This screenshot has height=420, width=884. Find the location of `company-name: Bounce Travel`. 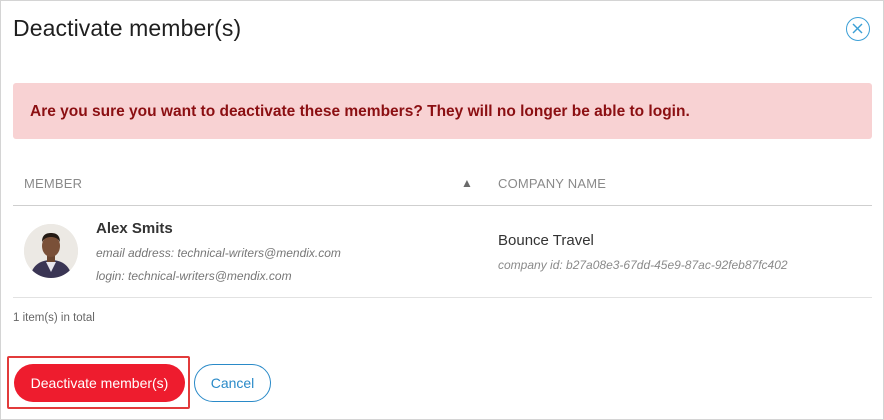

company-name: Bounce Travel is located at coordinates (546, 240).